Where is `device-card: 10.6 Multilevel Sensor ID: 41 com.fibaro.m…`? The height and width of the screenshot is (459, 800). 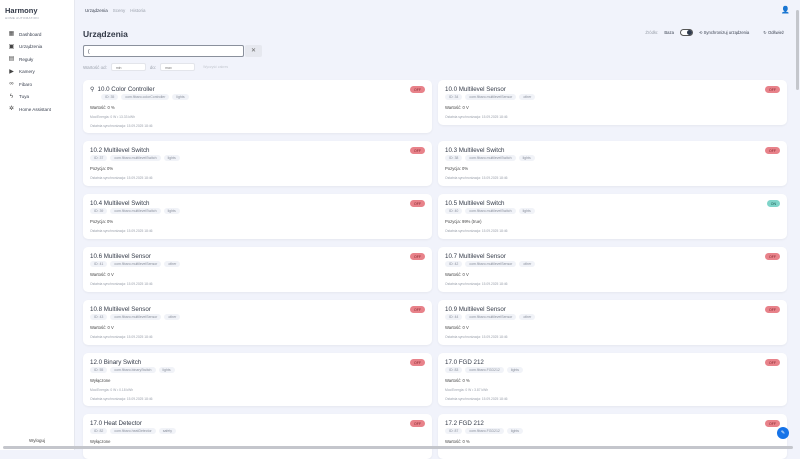 device-card: 10.6 Multilevel Sensor ID: 41 com.fibaro.m… is located at coordinates (257, 269).